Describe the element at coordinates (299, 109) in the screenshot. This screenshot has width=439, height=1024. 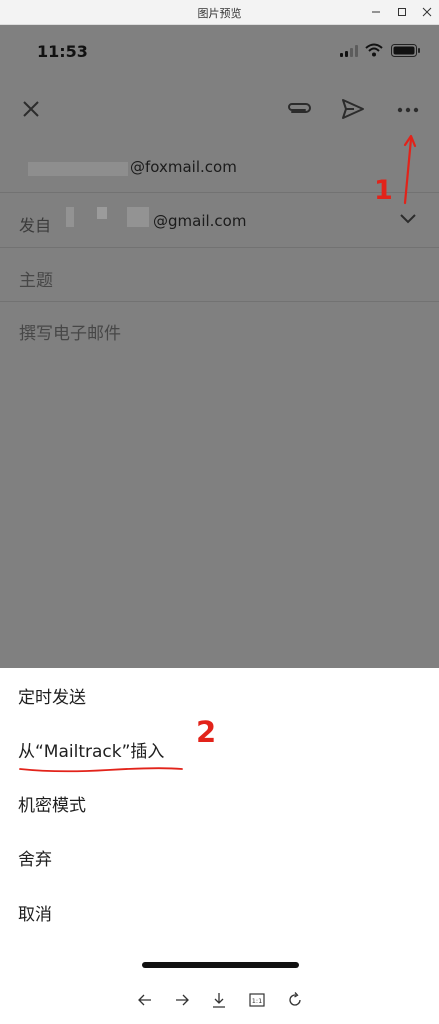
I see `attachment-icon` at that location.